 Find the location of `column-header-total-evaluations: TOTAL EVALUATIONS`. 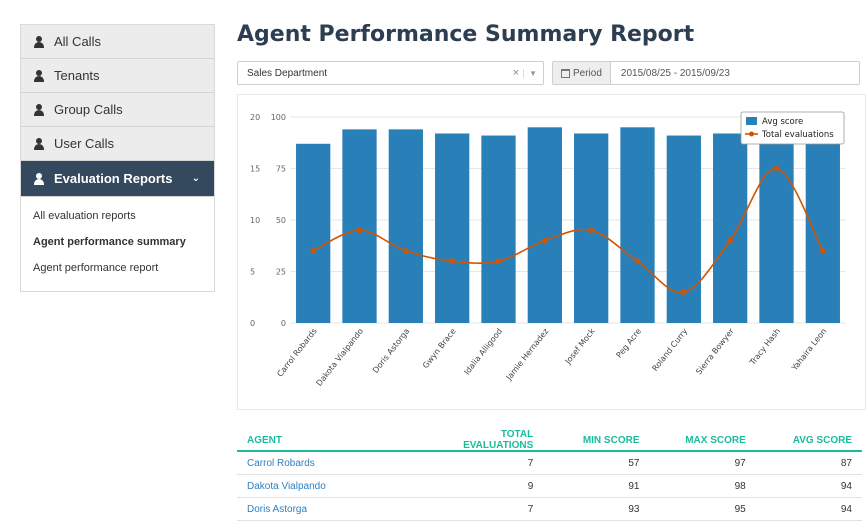

column-header-total-evaluations: TOTAL EVALUATIONS is located at coordinates (490, 440).